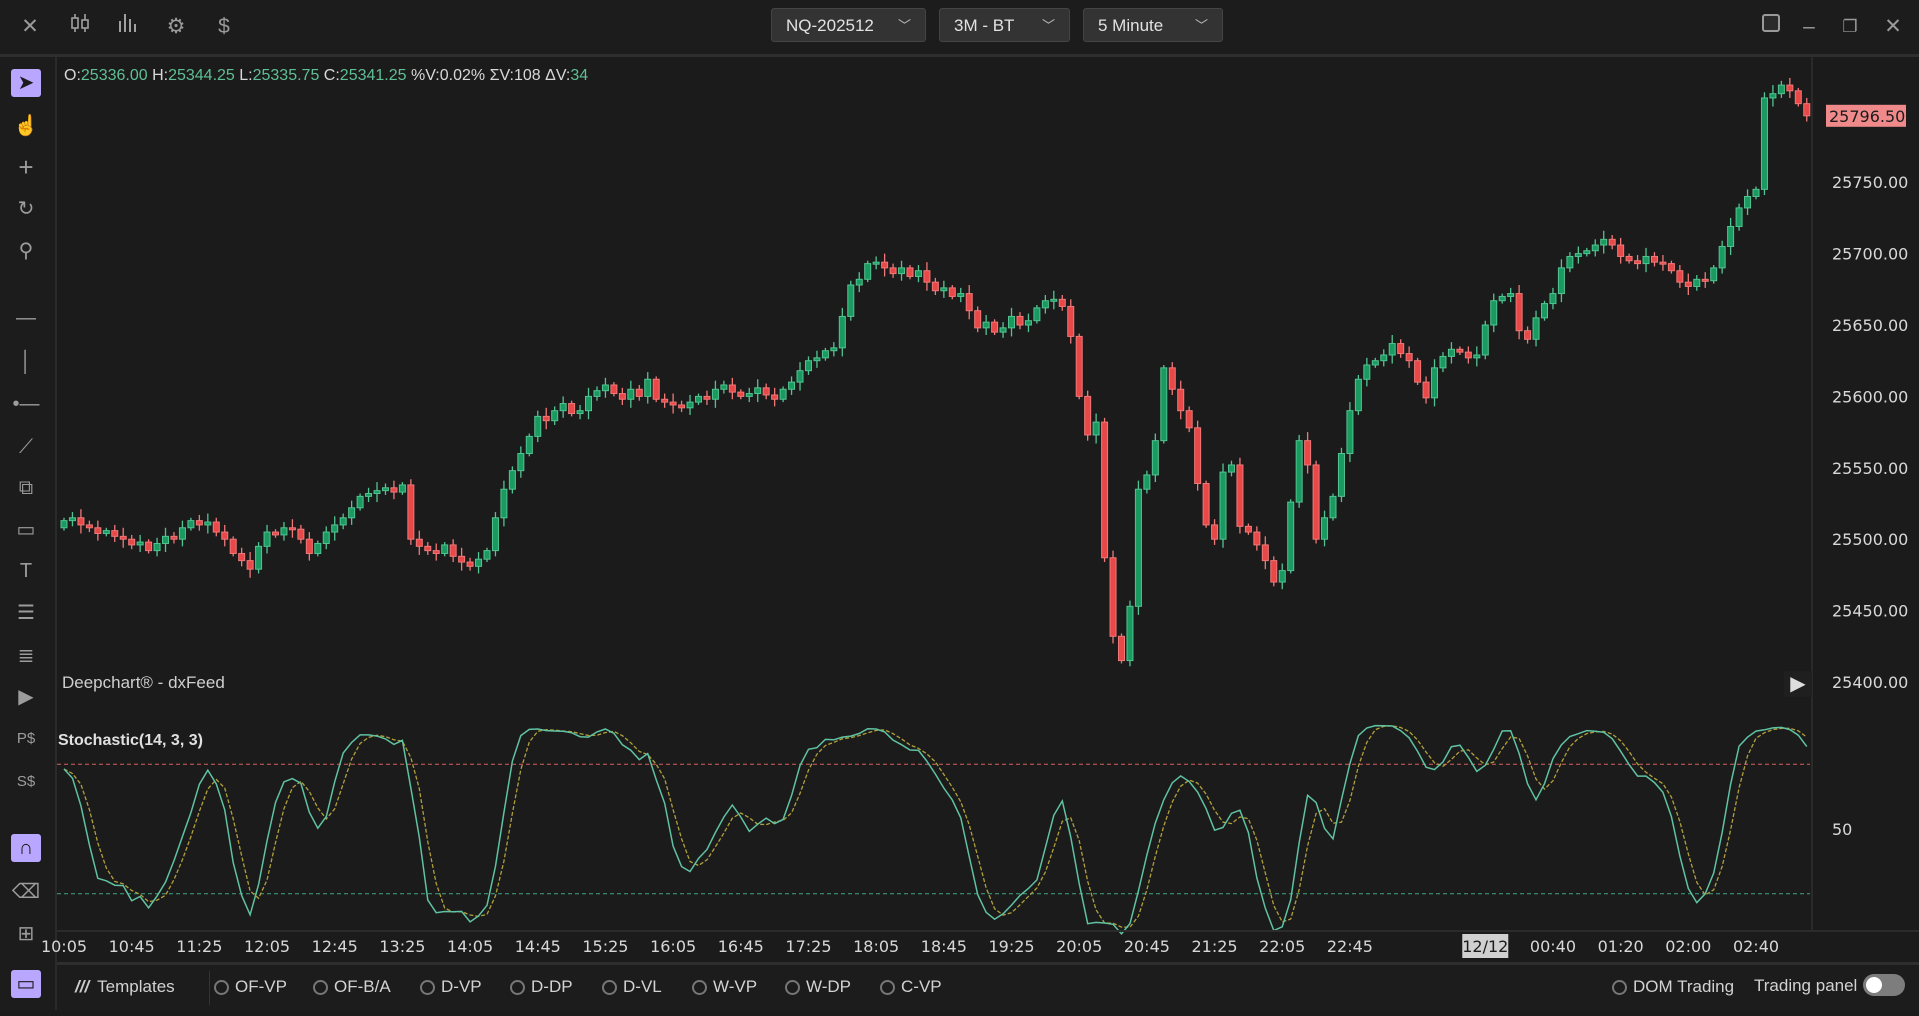  Describe the element at coordinates (461, 986) in the screenshot. I see `template-label: D-VP` at that location.